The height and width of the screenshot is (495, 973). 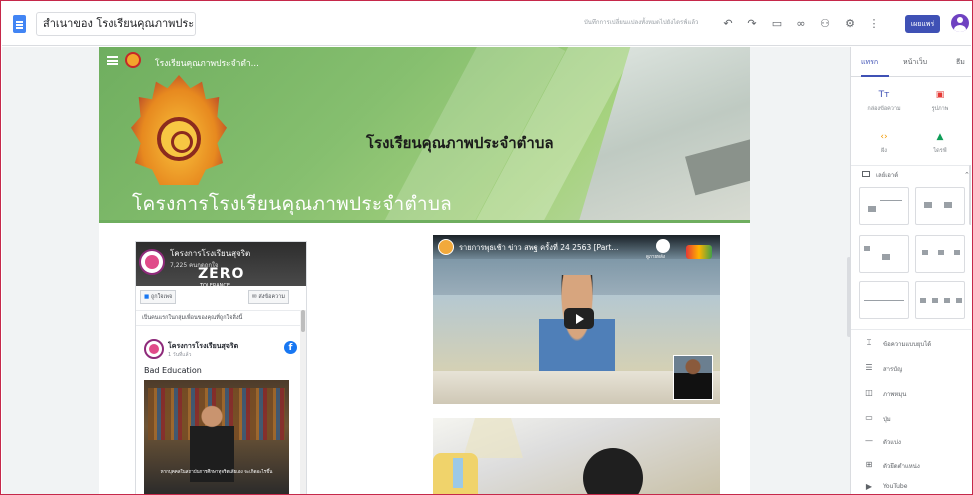 What do you see at coordinates (892, 442) in the screenshot?
I see `content-item-label: ตัวแบ่ง` at bounding box center [892, 442].